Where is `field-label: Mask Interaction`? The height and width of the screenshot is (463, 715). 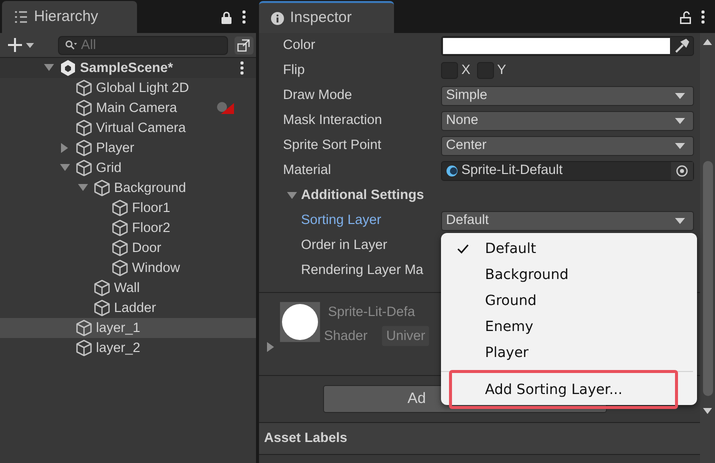 field-label: Mask Interaction is located at coordinates (333, 120).